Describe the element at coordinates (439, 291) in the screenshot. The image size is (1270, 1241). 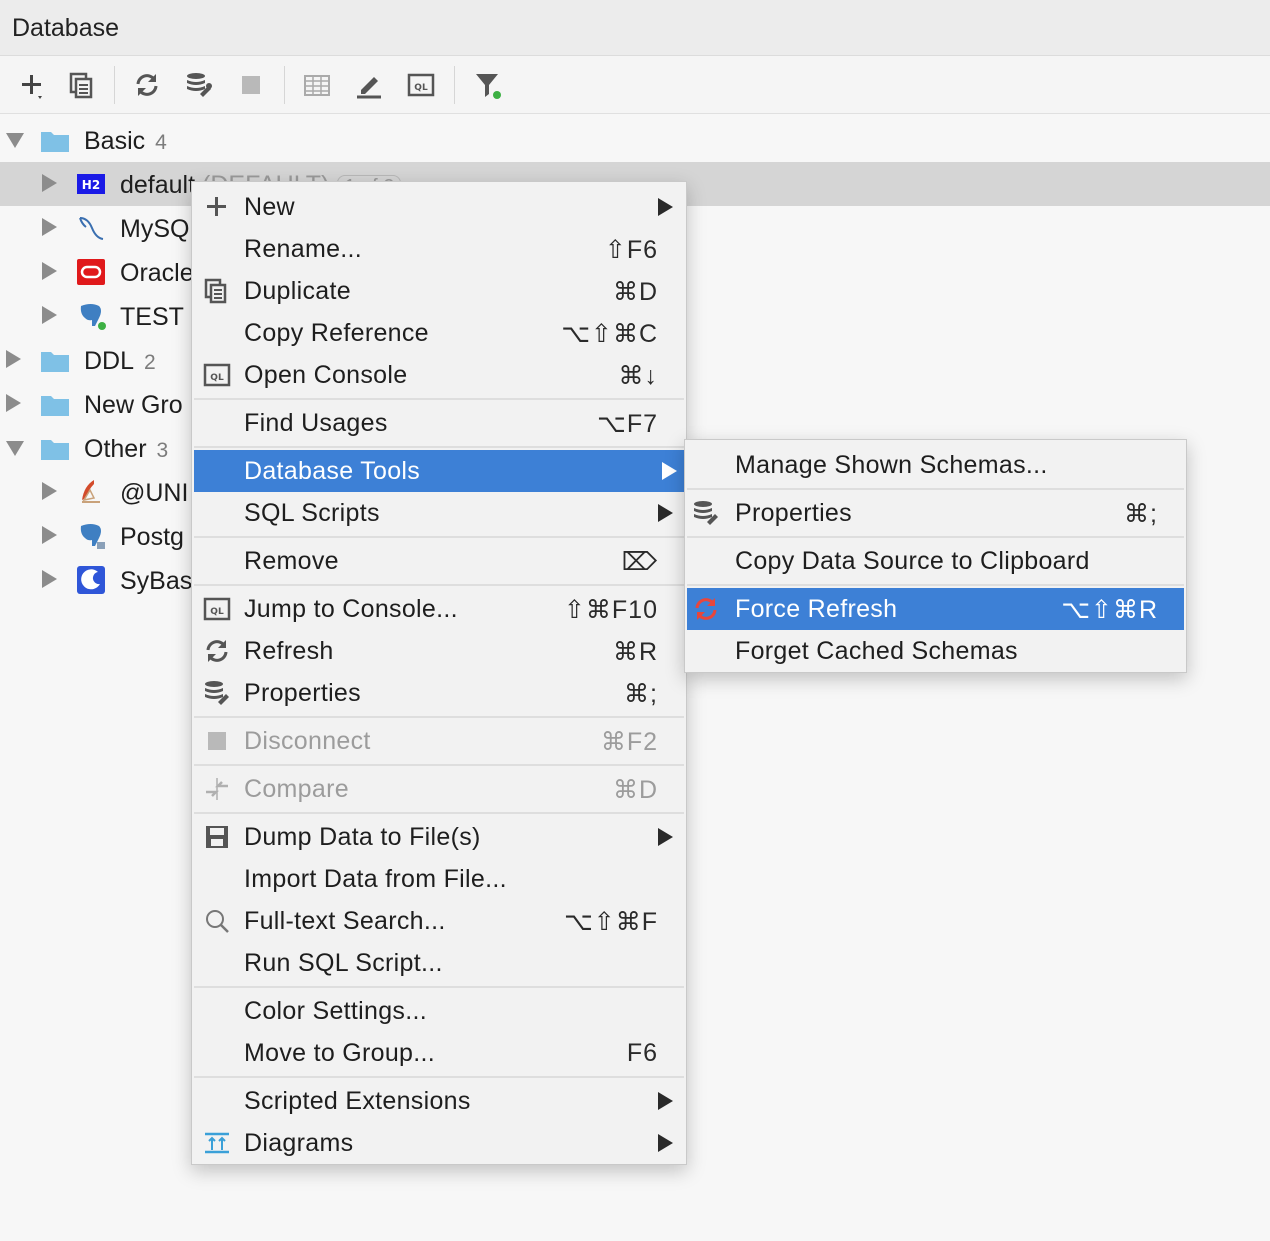
I see `menu-item-duplicate: Duplicate ⌘D` at that location.